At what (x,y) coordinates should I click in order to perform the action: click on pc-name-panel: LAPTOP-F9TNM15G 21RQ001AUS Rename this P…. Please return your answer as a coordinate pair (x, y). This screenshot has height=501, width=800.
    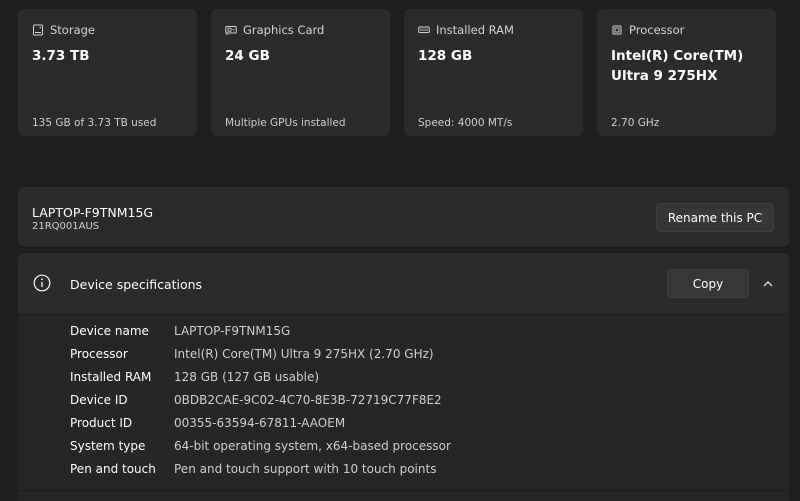
    Looking at the image, I should click on (403, 217).